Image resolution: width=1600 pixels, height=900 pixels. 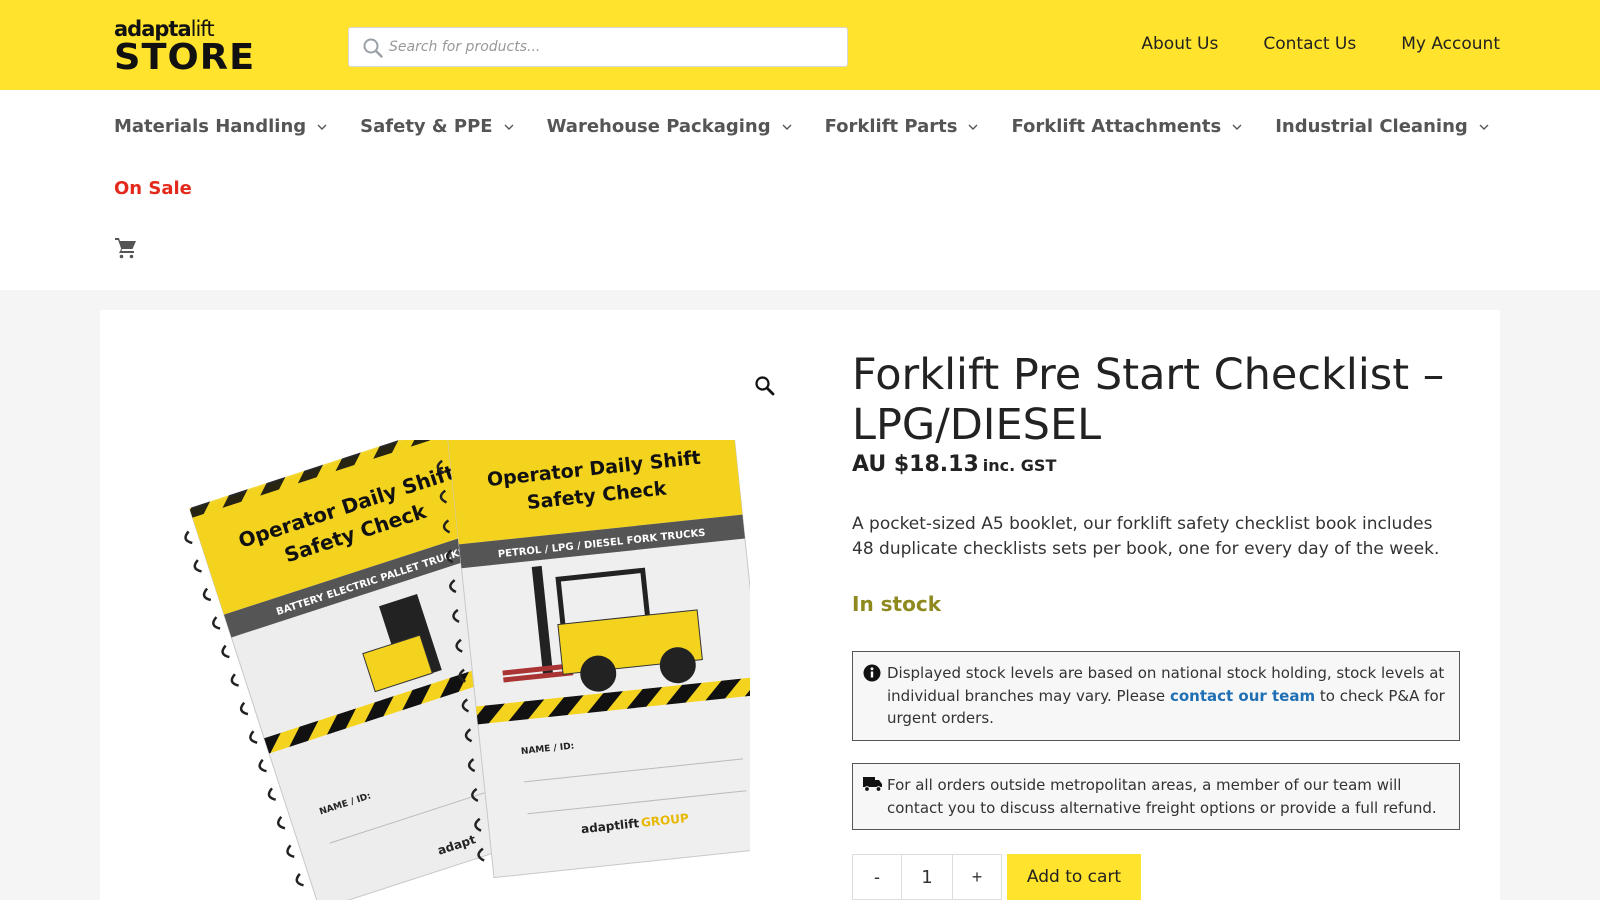 What do you see at coordinates (185, 57) in the screenshot?
I see `logo-store-text: STORE` at bounding box center [185, 57].